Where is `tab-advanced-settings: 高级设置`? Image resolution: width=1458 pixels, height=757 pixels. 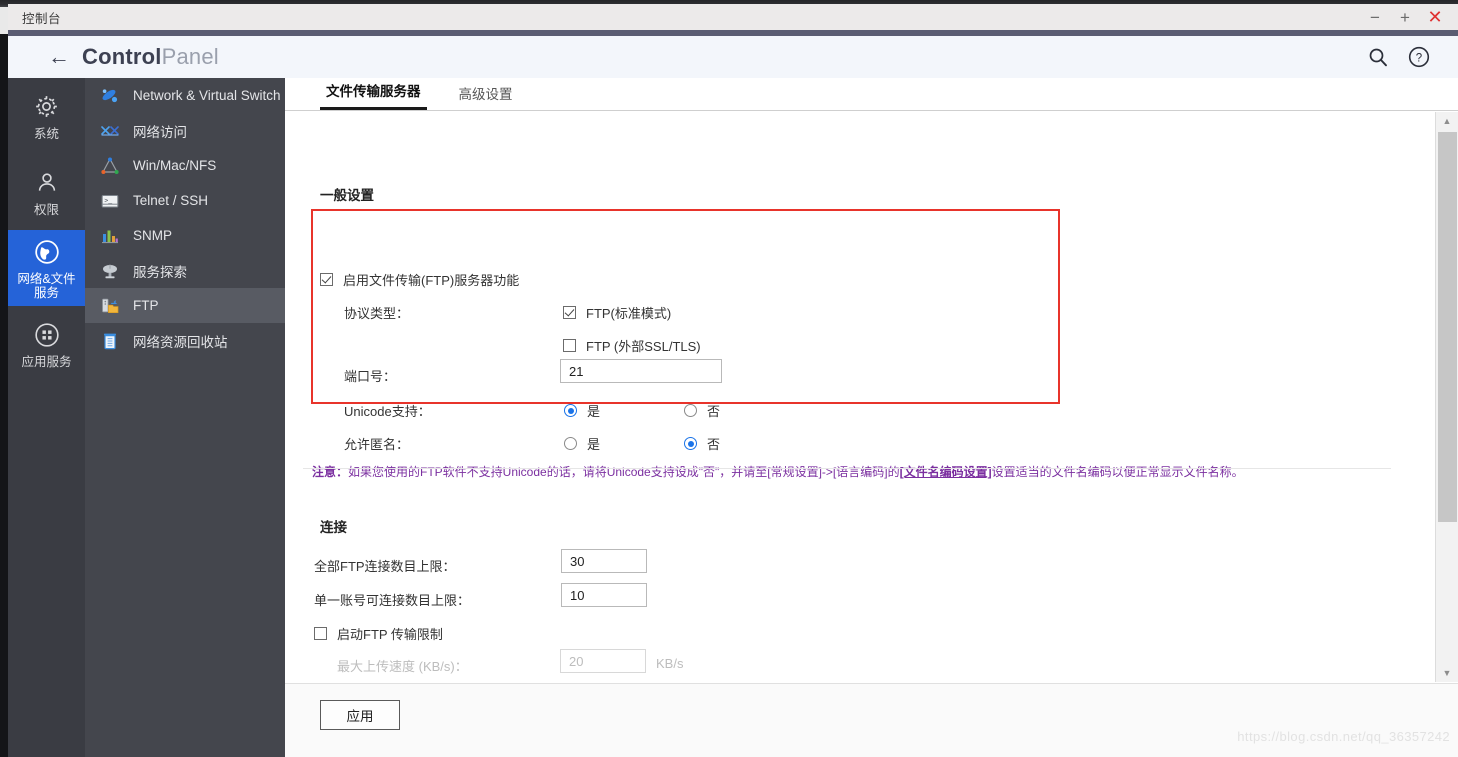 tab-advanced-settings: 高级设置 is located at coordinates (486, 96).